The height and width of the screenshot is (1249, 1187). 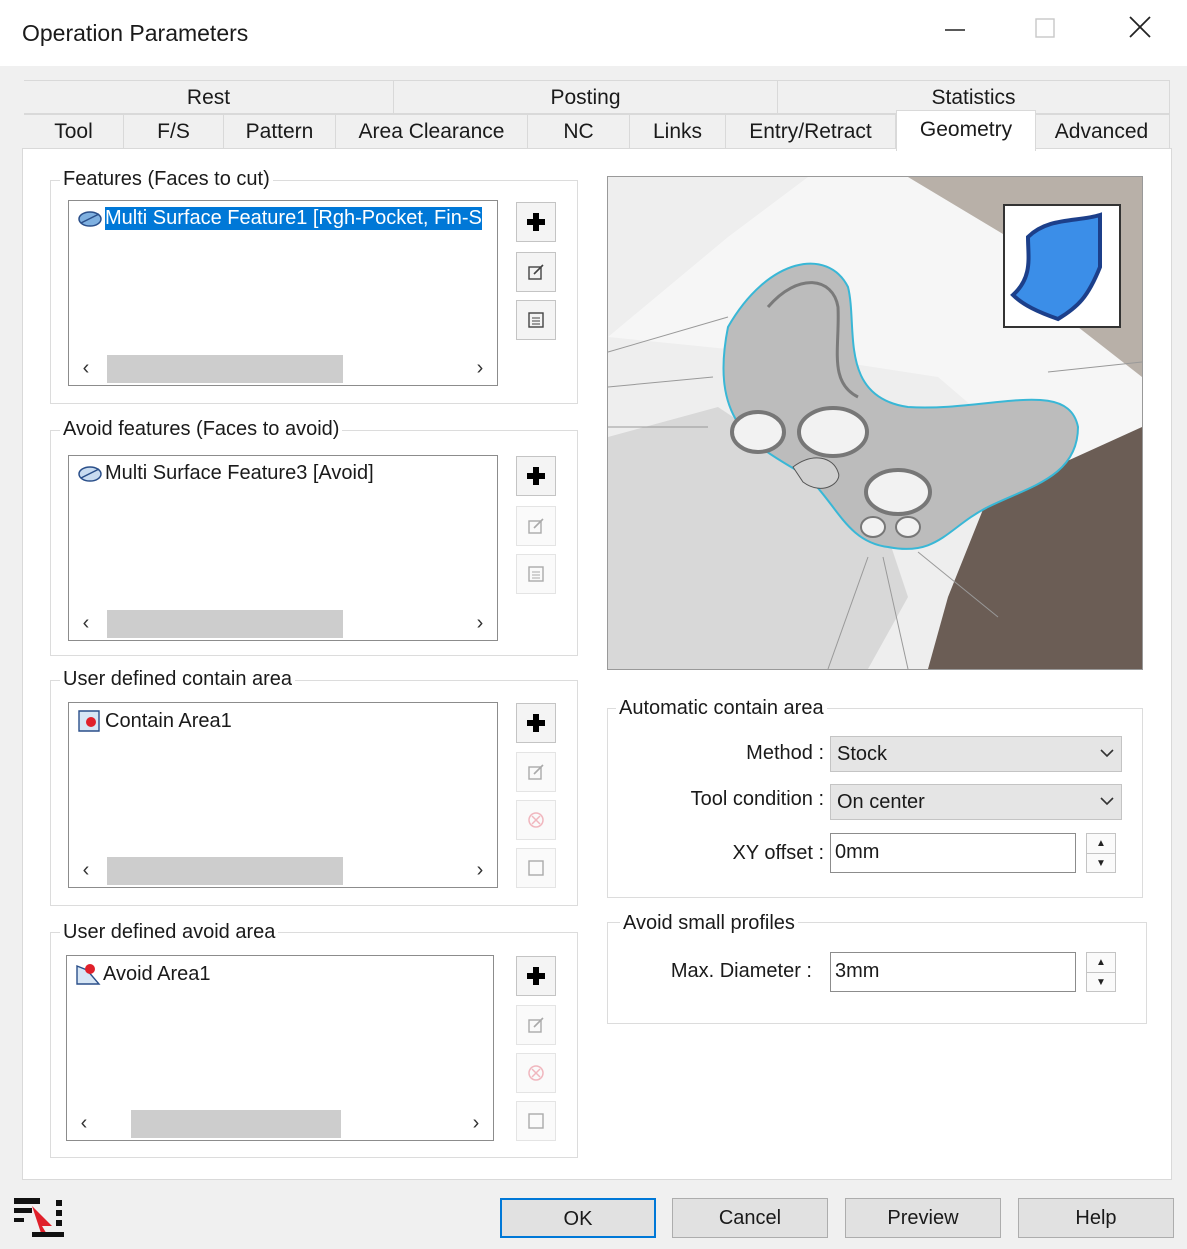 I want to click on list-item-label: Multi Surface Feature3 [Avoid], so click(x=239, y=473).